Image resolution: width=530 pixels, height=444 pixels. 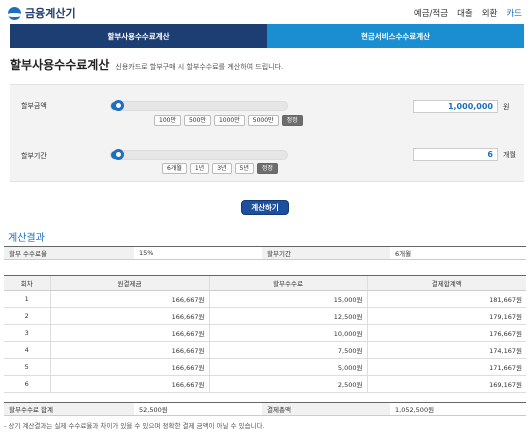 I want to click on amount-label: 할부금액, so click(x=34, y=106).